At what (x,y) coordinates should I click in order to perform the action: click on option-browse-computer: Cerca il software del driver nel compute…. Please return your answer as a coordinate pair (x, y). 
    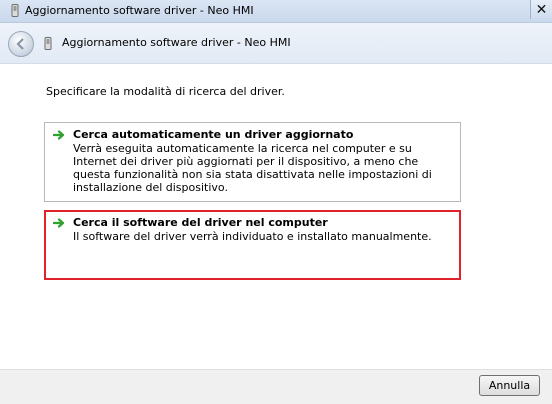
    Looking at the image, I should click on (252, 245).